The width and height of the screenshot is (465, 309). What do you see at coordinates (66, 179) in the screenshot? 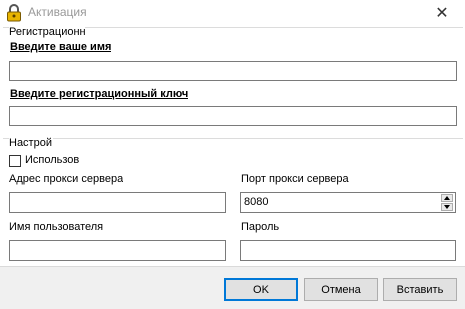
I see `proxy-address-label: Адрес прокси сервера` at bounding box center [66, 179].